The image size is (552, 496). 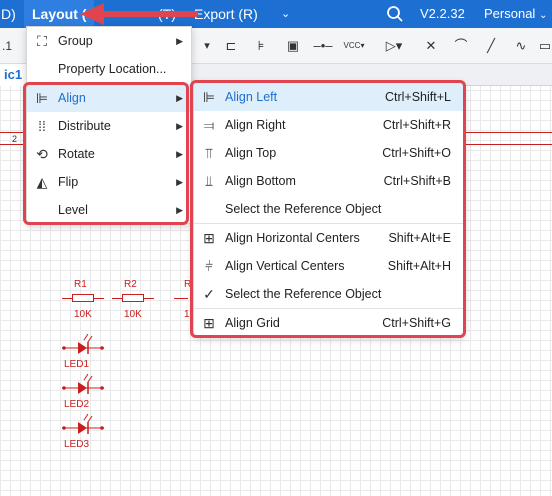 What do you see at coordinates (84, 126) in the screenshot?
I see `menu-item-label: Distribute` at bounding box center [84, 126].